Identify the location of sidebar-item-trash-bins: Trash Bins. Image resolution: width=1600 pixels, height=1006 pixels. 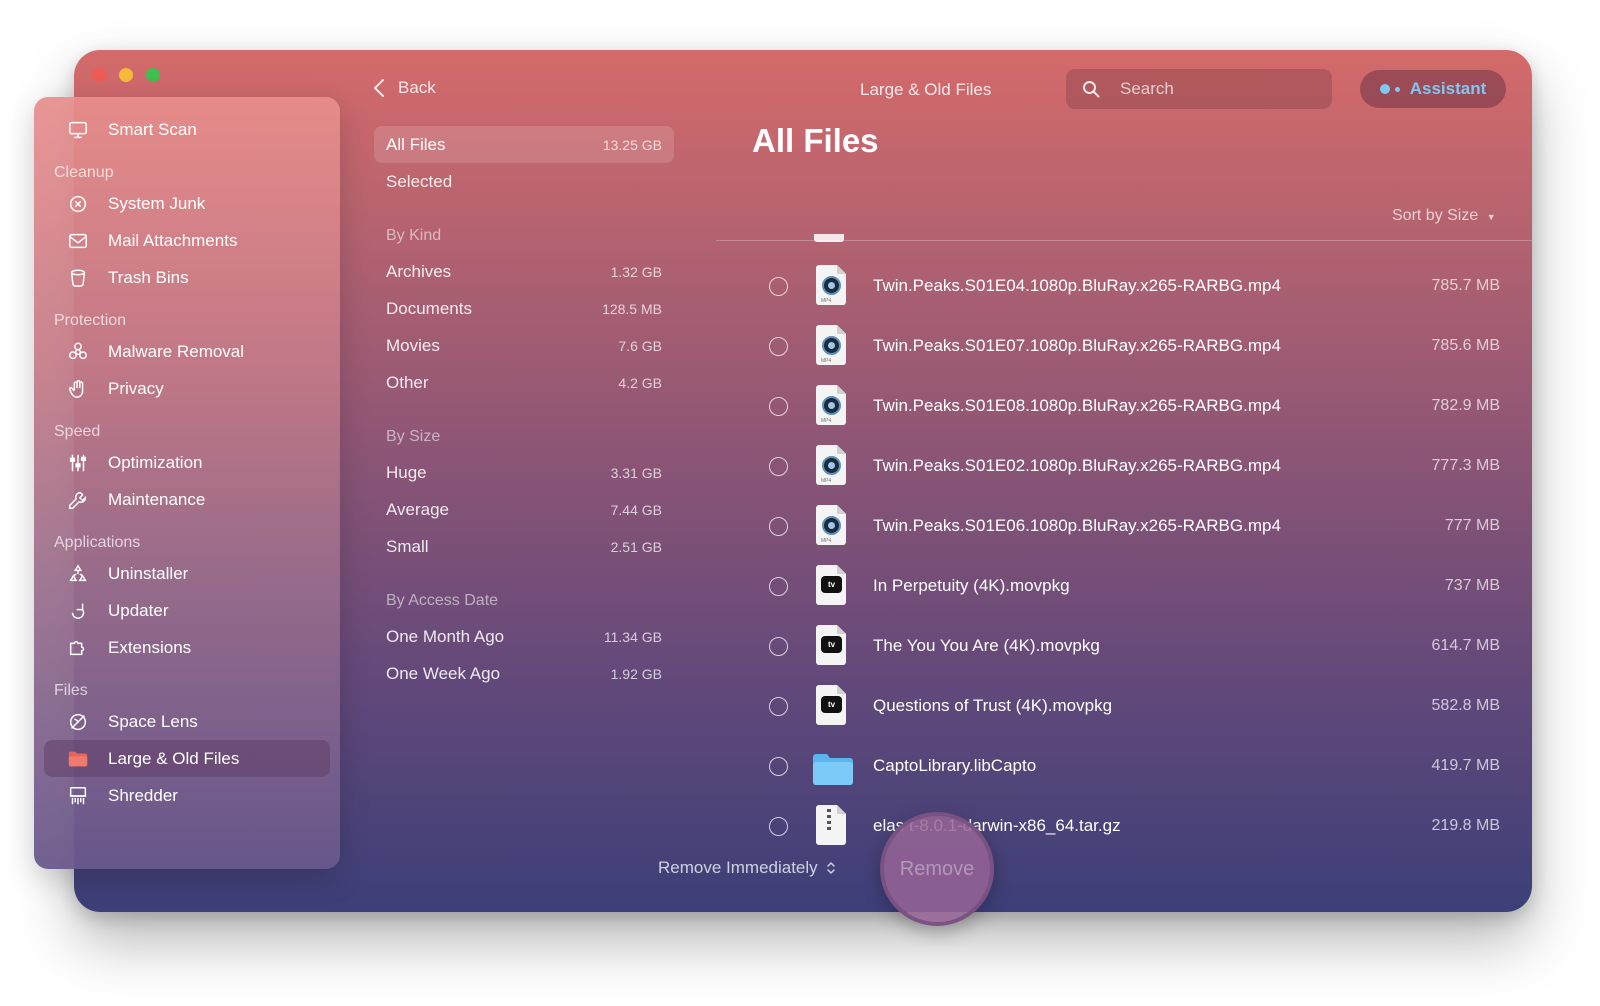
(187, 277).